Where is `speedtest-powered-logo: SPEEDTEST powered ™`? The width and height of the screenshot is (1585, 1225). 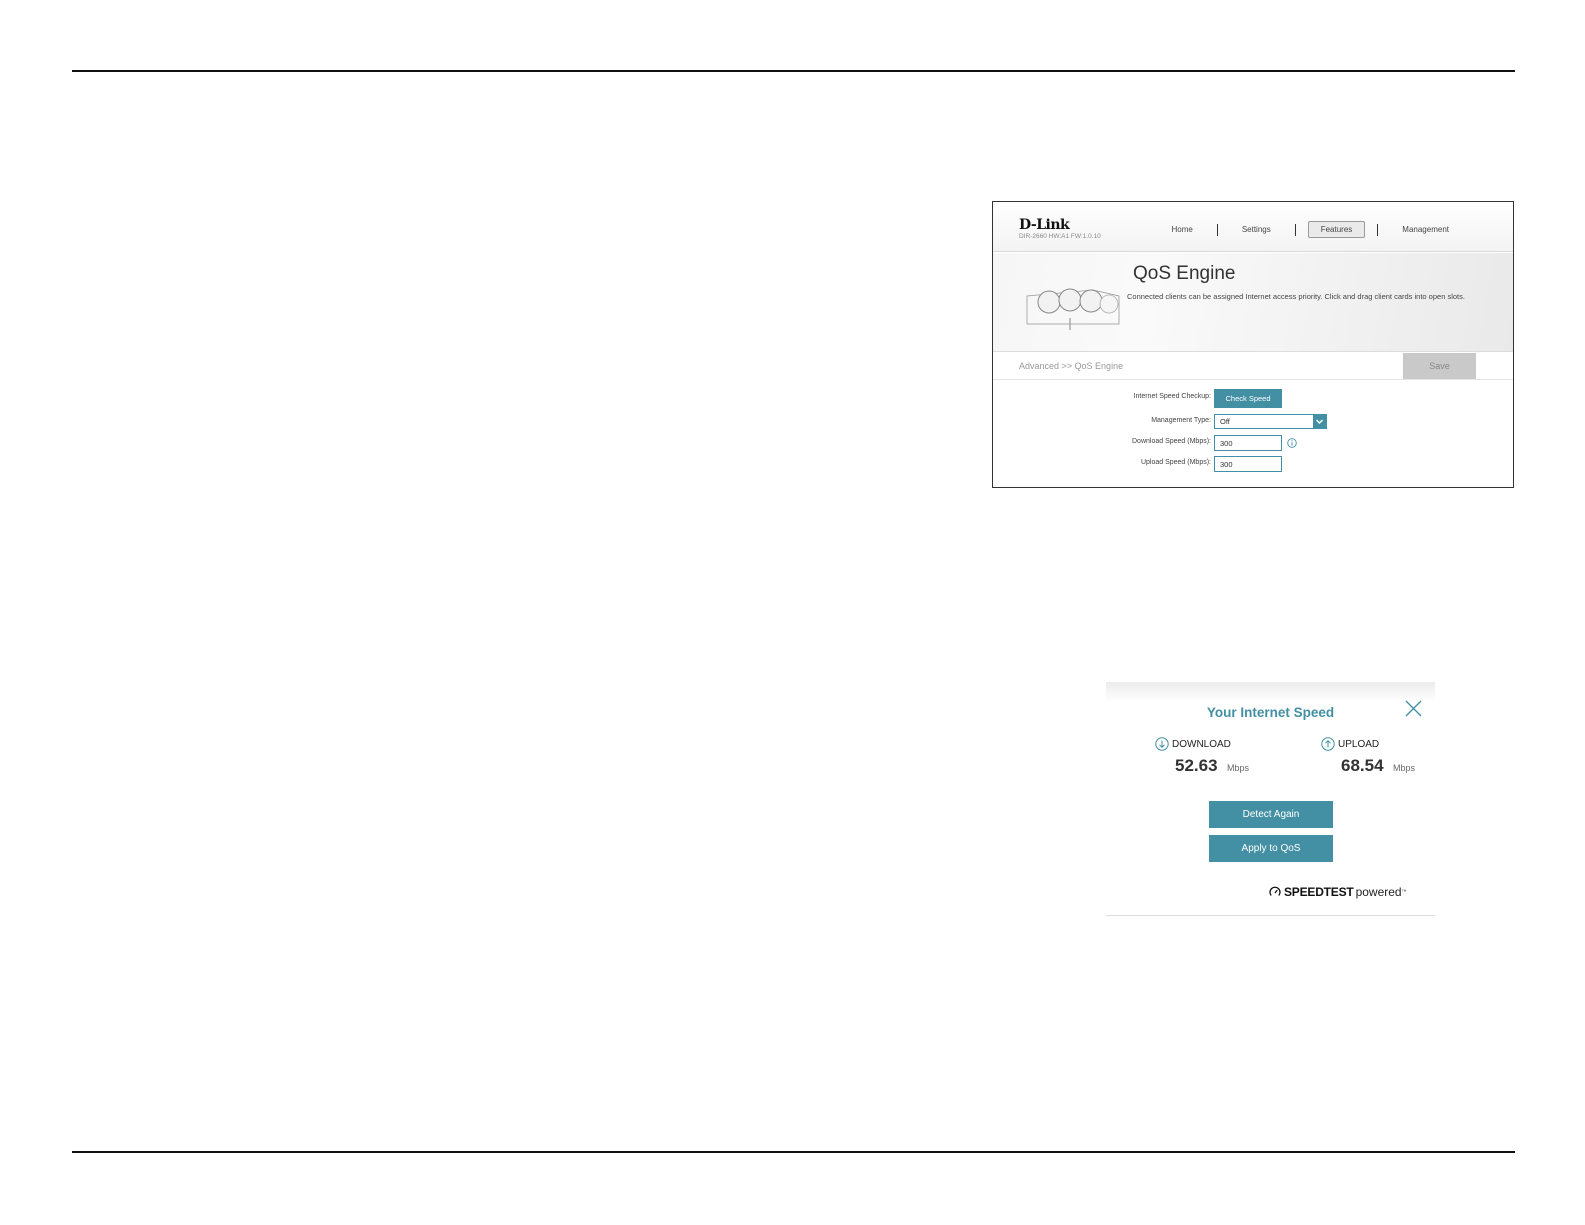
speedtest-powered-logo: SPEEDTEST powered ™ is located at coordinates (1338, 892).